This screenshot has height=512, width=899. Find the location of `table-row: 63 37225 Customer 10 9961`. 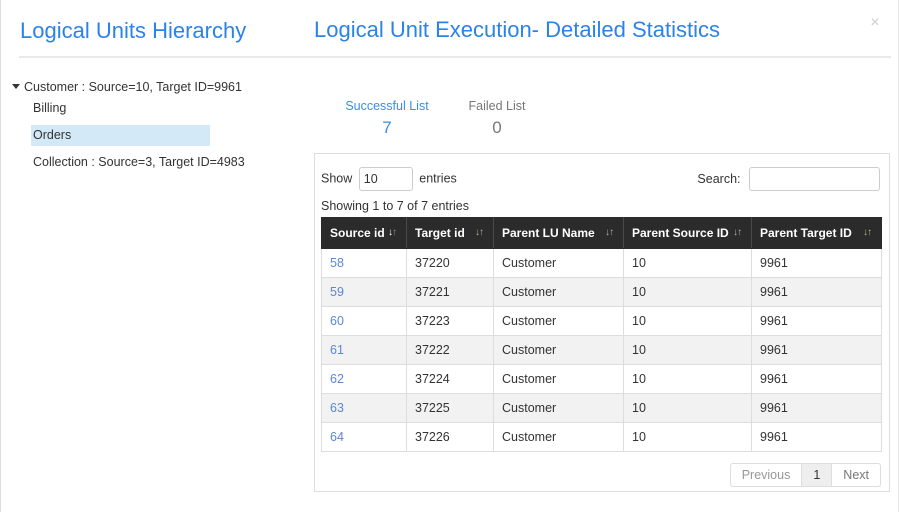

table-row: 63 37225 Customer 10 9961 is located at coordinates (601, 408).